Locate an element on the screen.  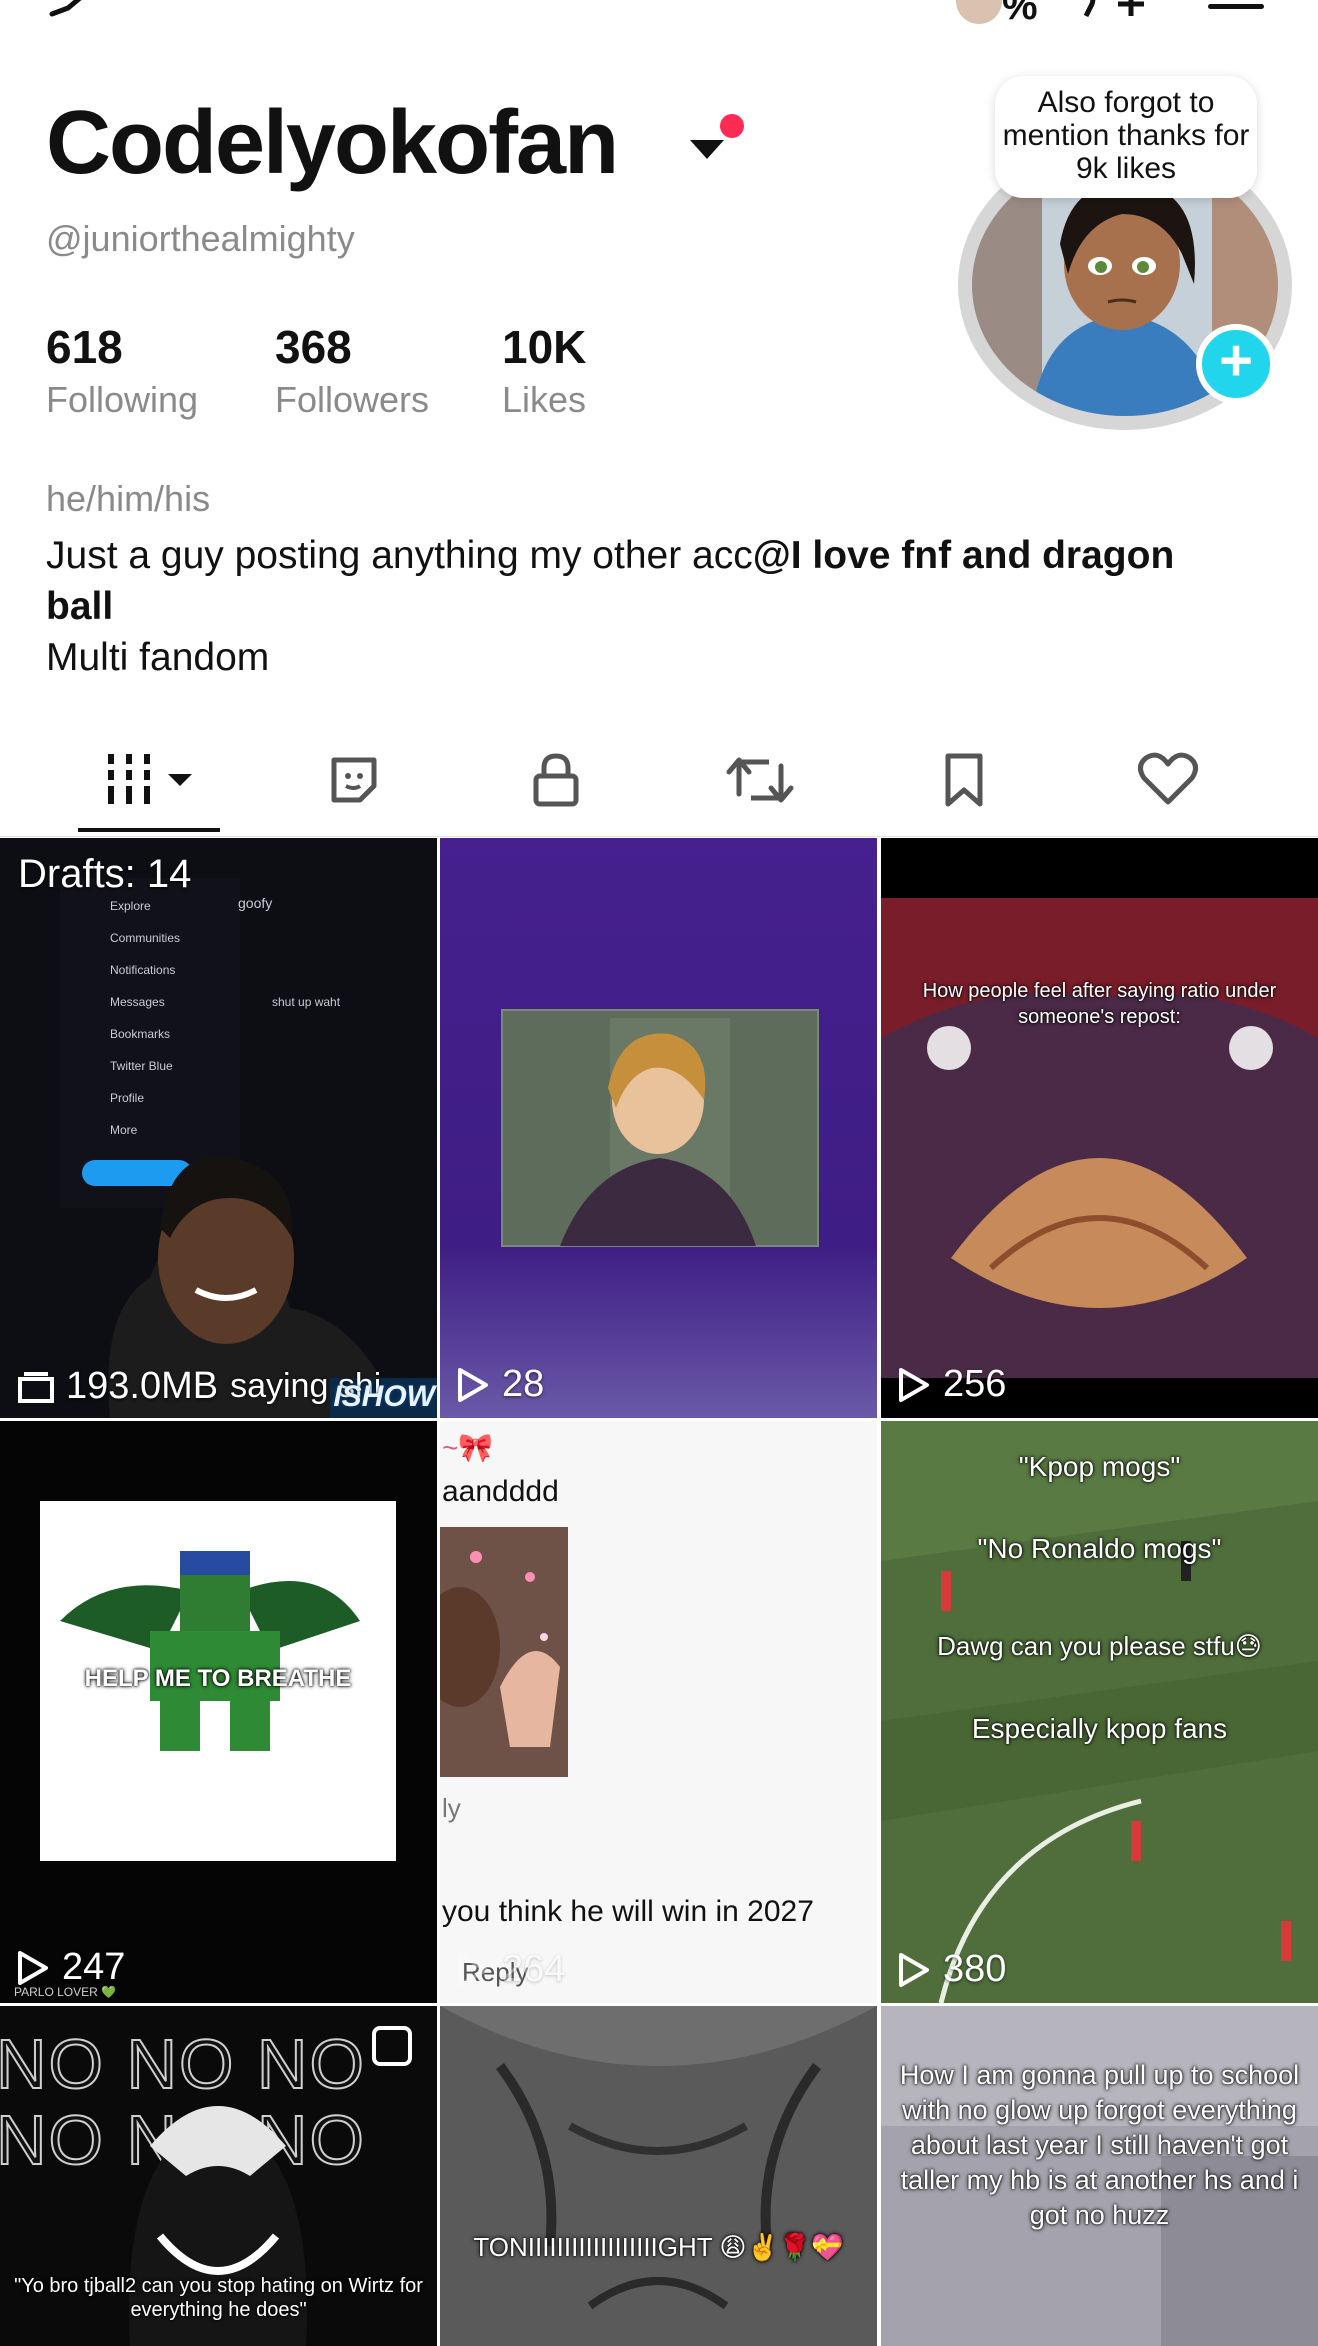
username-handle: @juniorthealmighty is located at coordinates (200, 238).